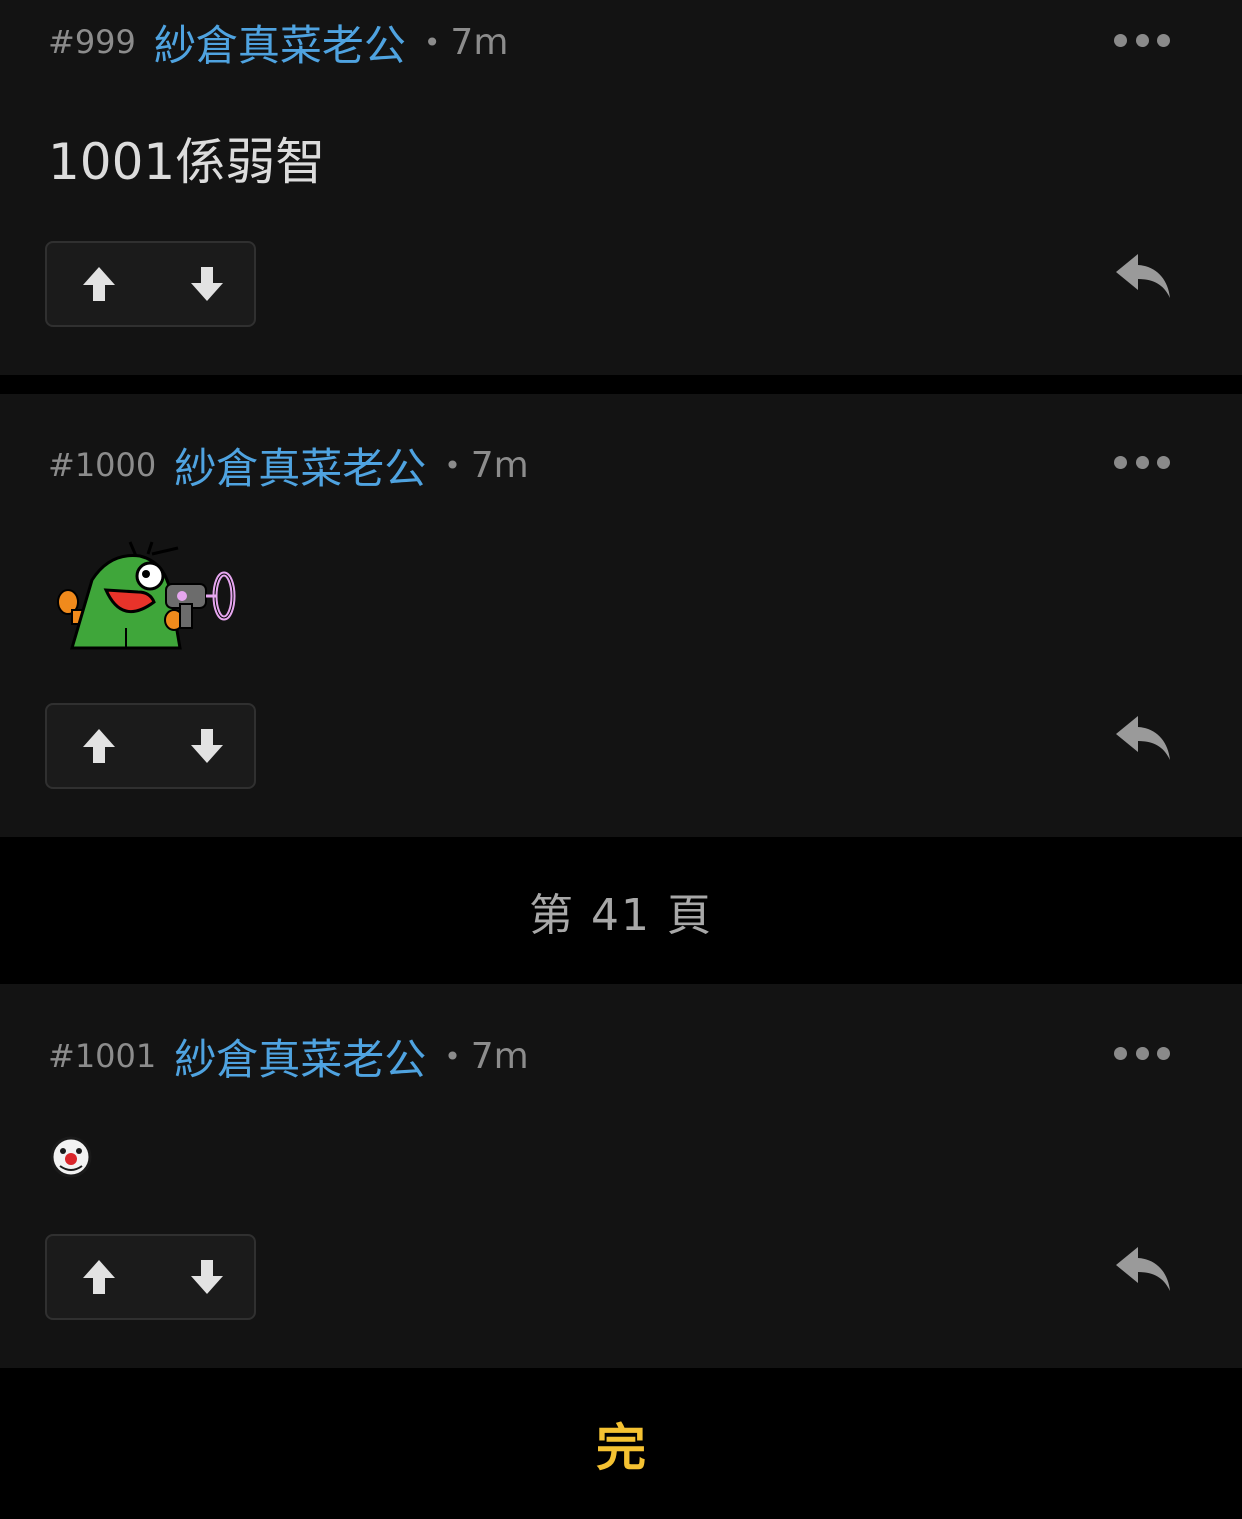  What do you see at coordinates (187, 162) in the screenshot?
I see `post-body-text: 1001係弱智` at bounding box center [187, 162].